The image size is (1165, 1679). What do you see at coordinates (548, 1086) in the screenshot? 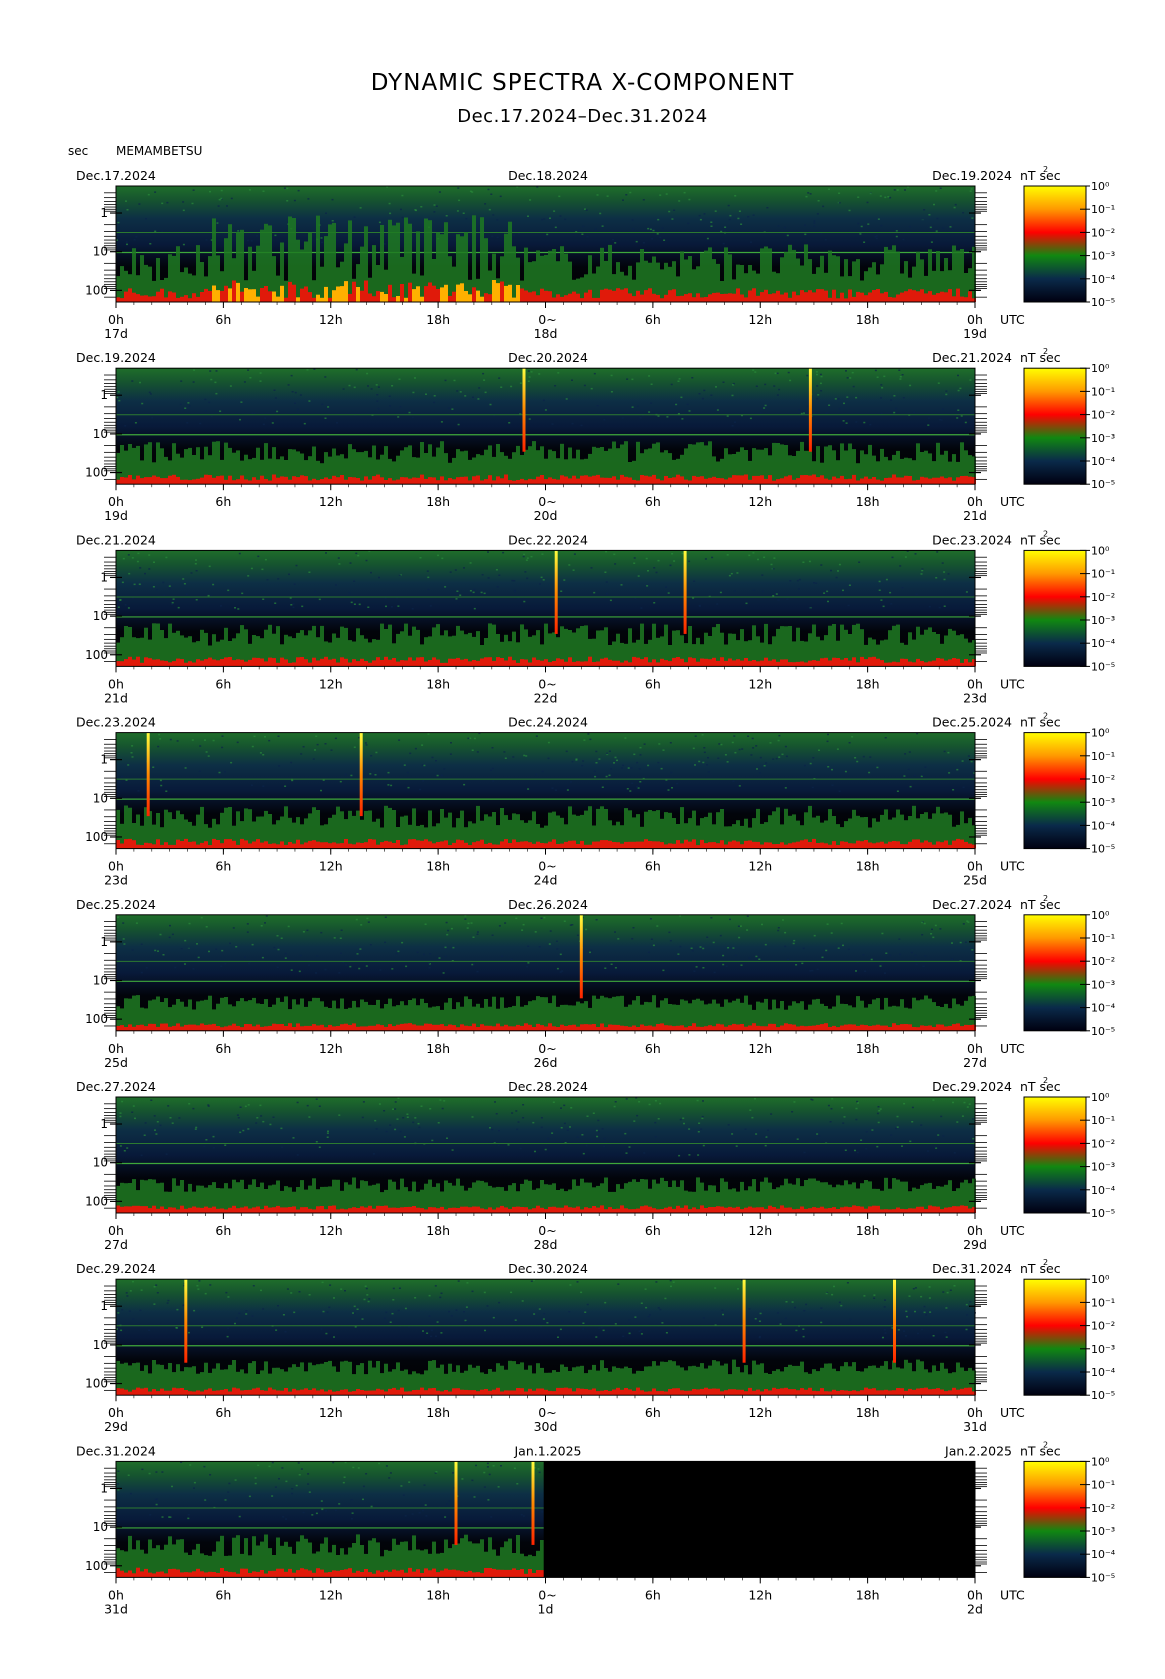
I see `panel-mid-date: Dec.28.2024` at bounding box center [548, 1086].